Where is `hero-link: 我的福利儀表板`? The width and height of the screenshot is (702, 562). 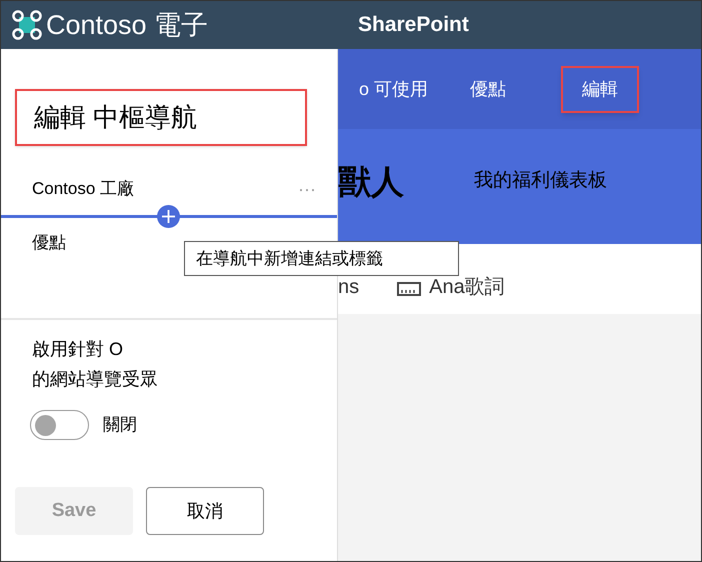 hero-link: 我的福利儀表板 is located at coordinates (540, 181).